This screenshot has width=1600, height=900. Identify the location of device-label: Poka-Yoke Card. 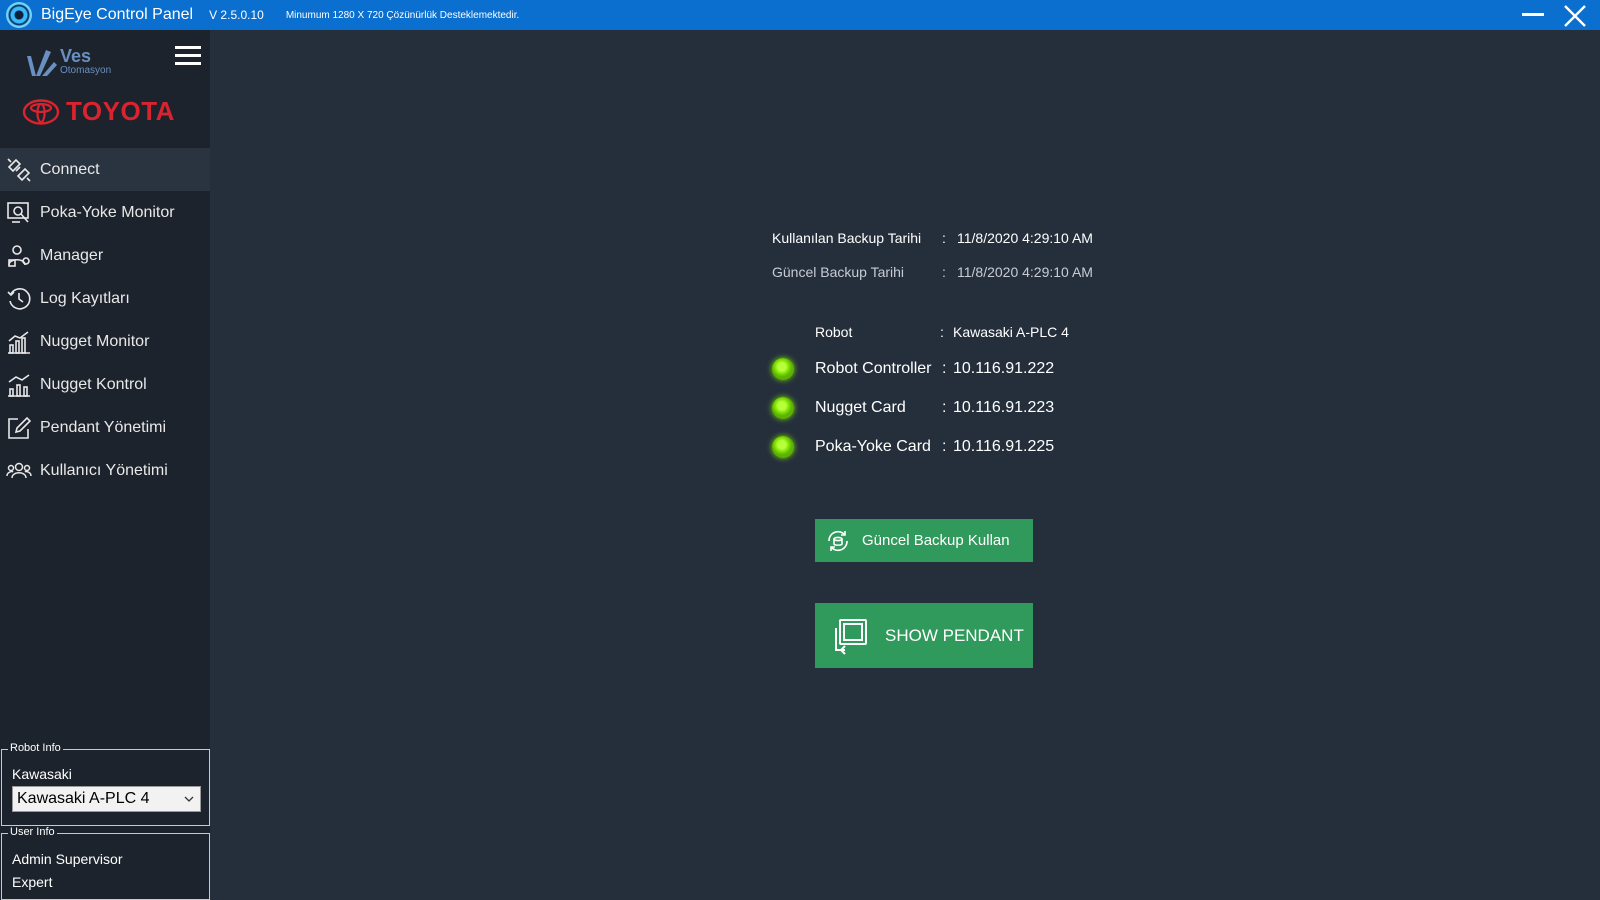
(873, 446).